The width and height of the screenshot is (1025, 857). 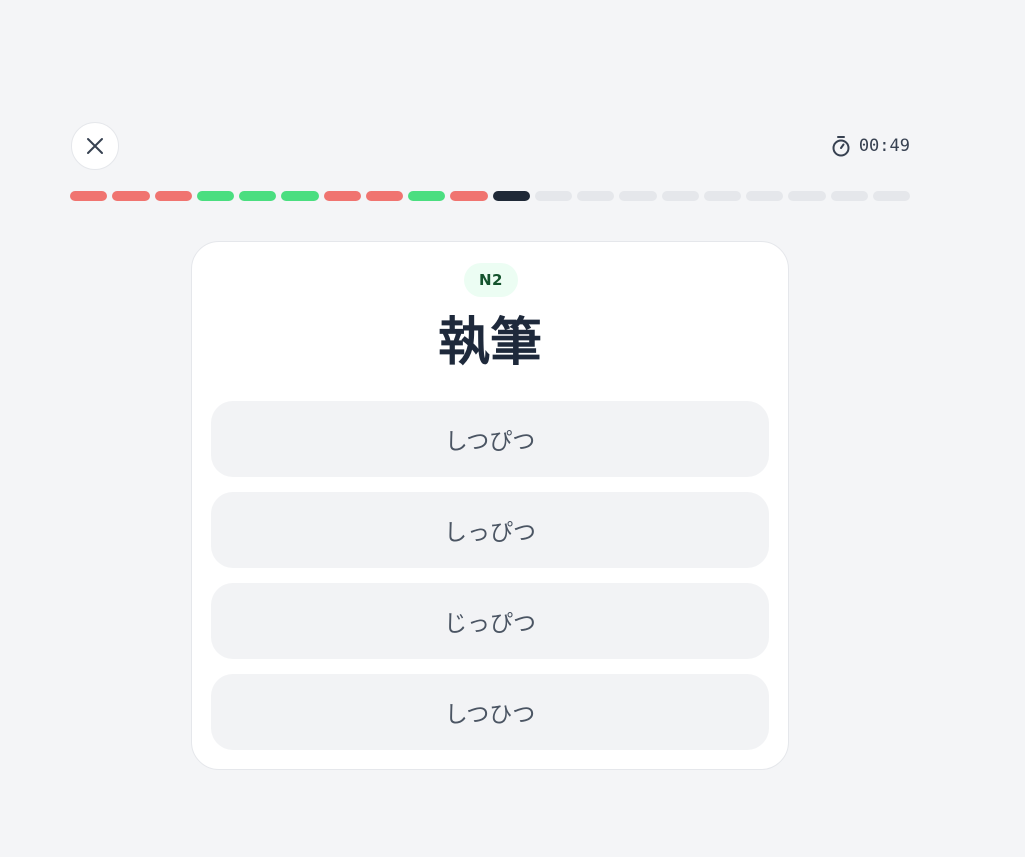 I want to click on close-icon, so click(x=95, y=146).